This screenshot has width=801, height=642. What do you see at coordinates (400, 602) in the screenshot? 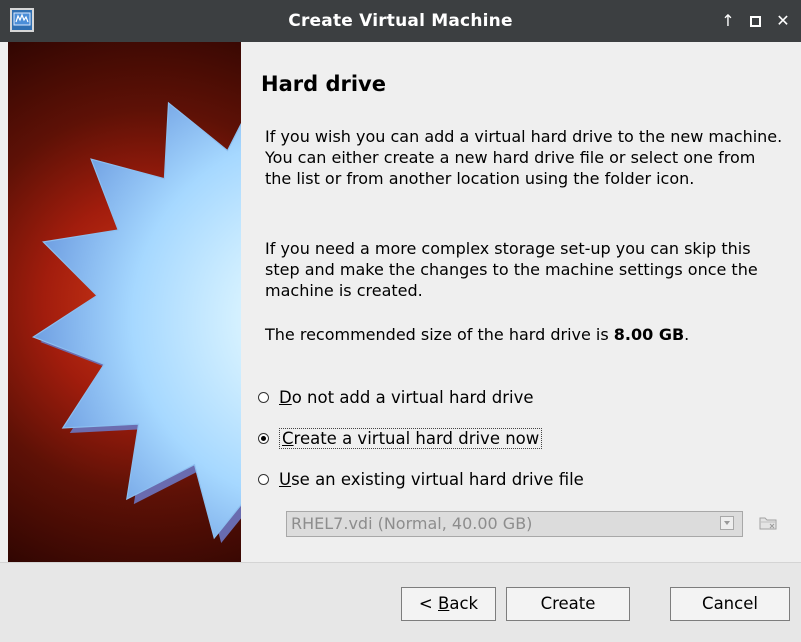
I see `wizard-footer: < Back Create Cancel` at bounding box center [400, 602].